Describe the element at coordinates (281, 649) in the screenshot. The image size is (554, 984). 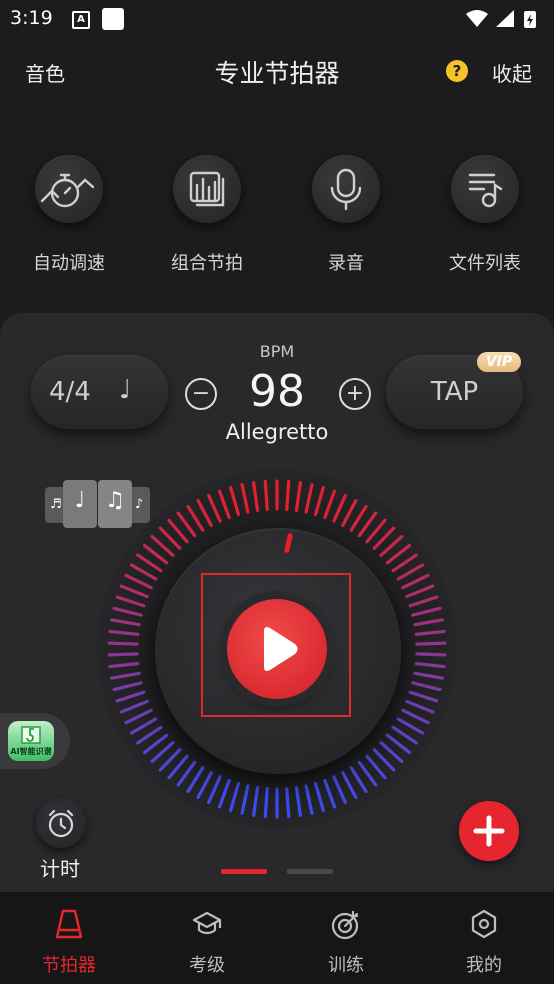
I see `play-icon` at that location.